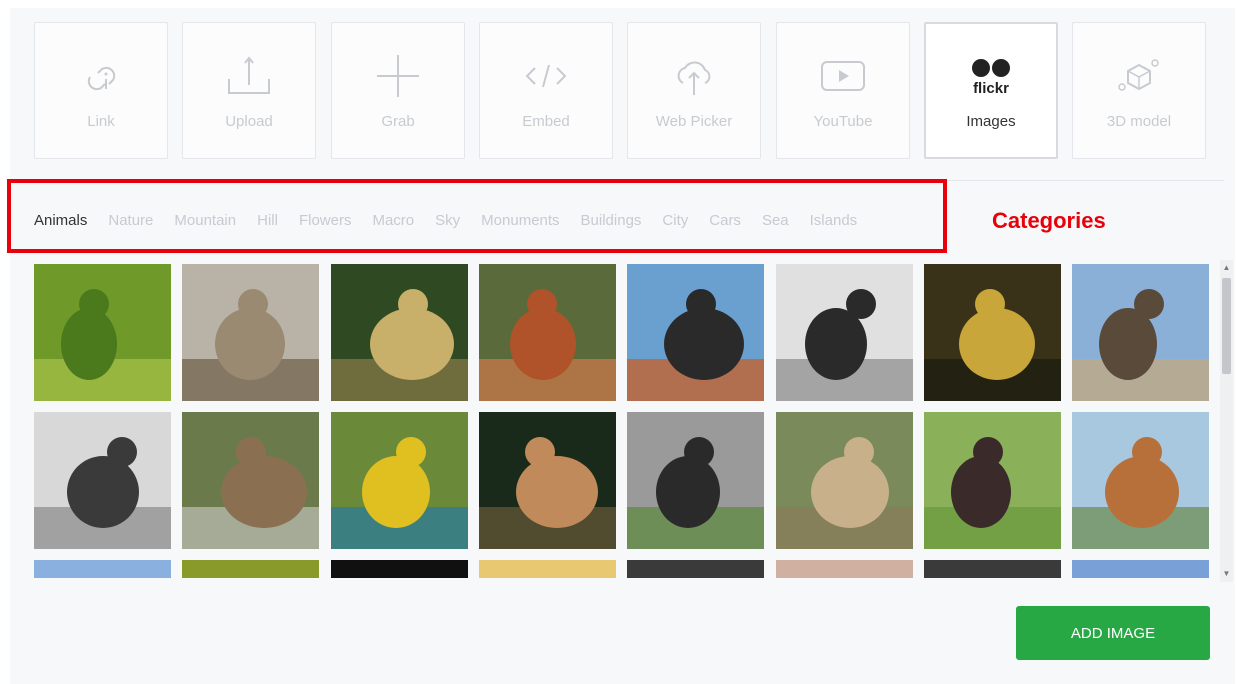 The width and height of the screenshot is (1237, 684). I want to click on thumbnail-image: grass, so click(250, 569).